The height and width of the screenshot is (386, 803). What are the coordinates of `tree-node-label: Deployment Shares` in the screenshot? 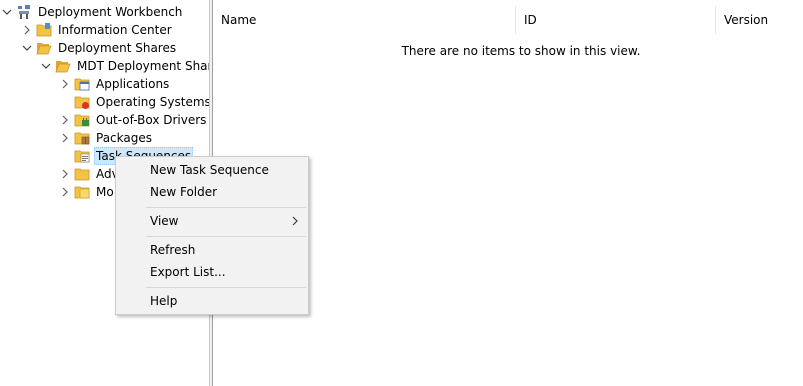 It's located at (117, 48).